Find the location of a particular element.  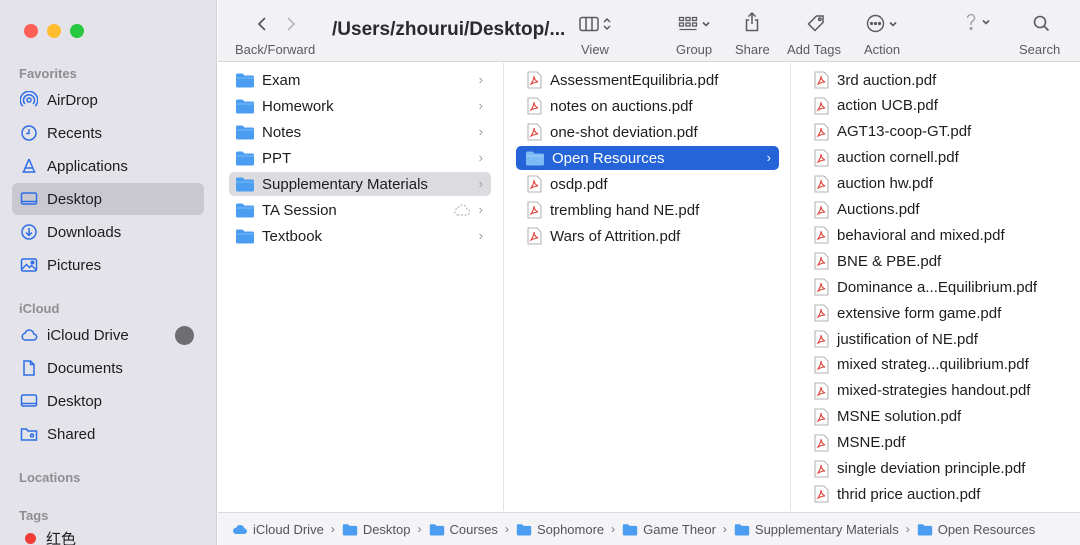

cloud-icon is located at coordinates (239, 529).